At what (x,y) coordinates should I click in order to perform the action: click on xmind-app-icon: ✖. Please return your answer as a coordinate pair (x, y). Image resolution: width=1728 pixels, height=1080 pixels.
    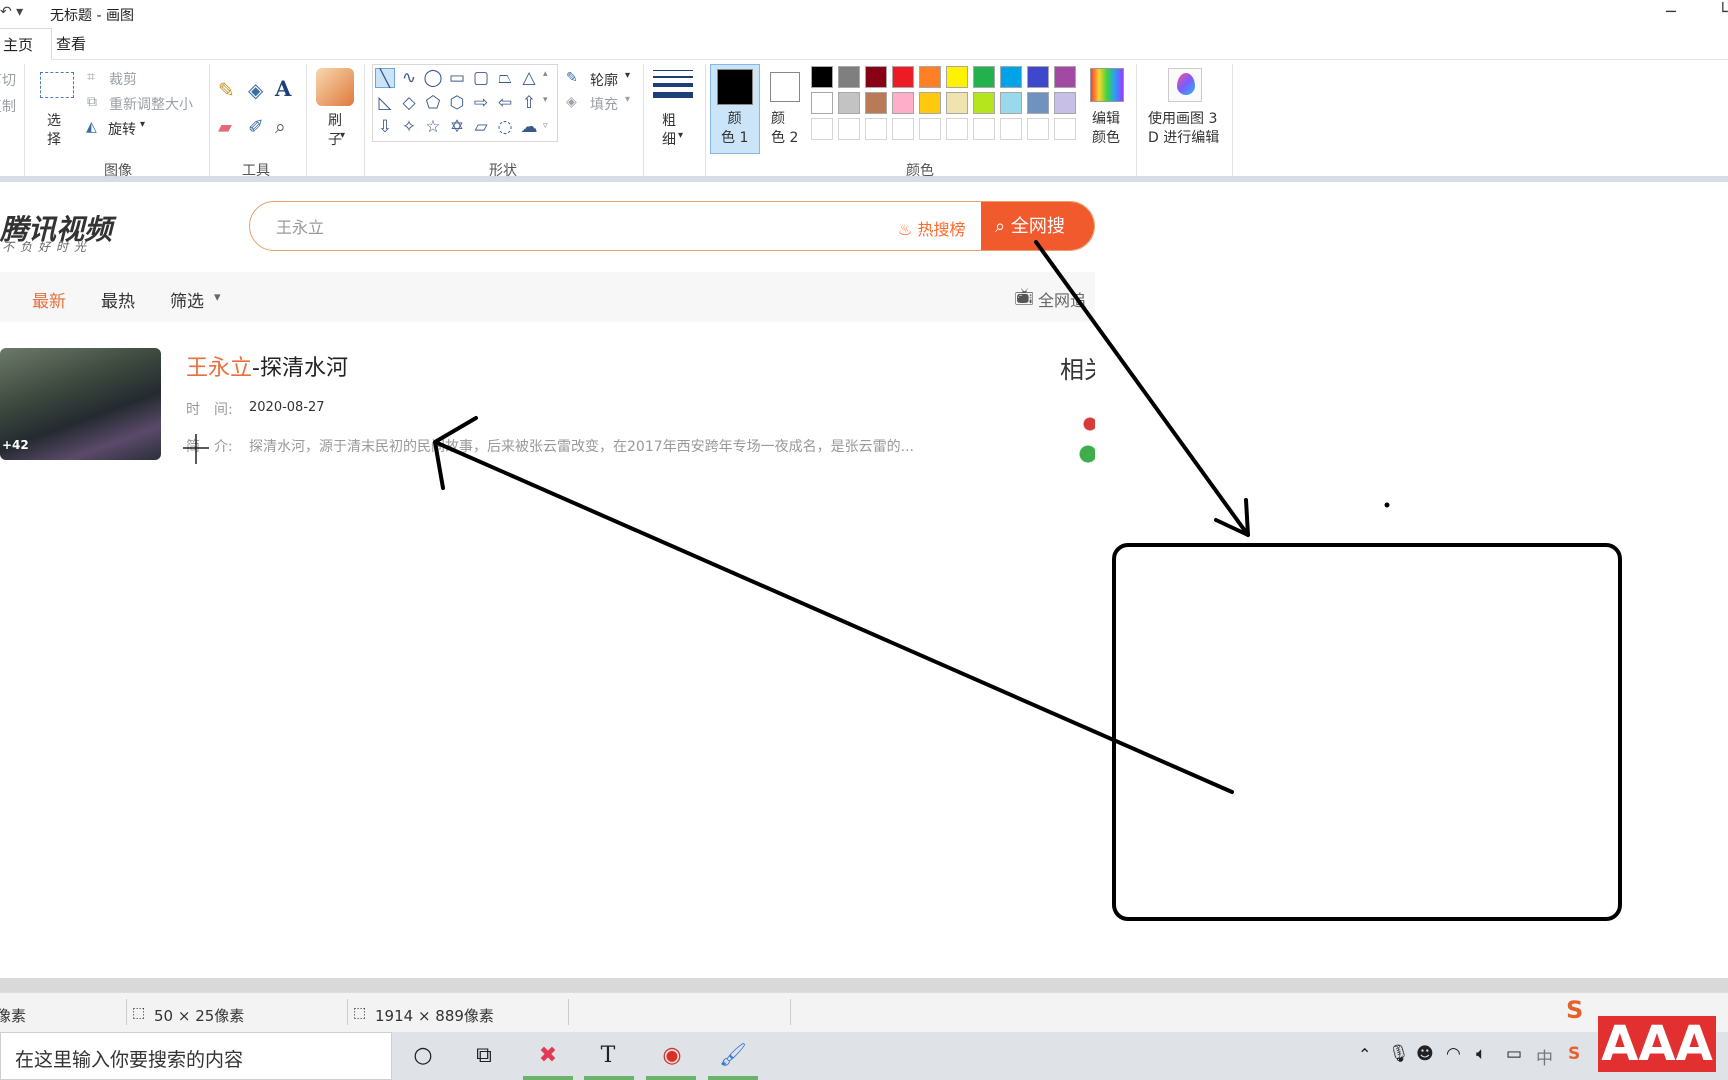
    Looking at the image, I should click on (548, 1056).